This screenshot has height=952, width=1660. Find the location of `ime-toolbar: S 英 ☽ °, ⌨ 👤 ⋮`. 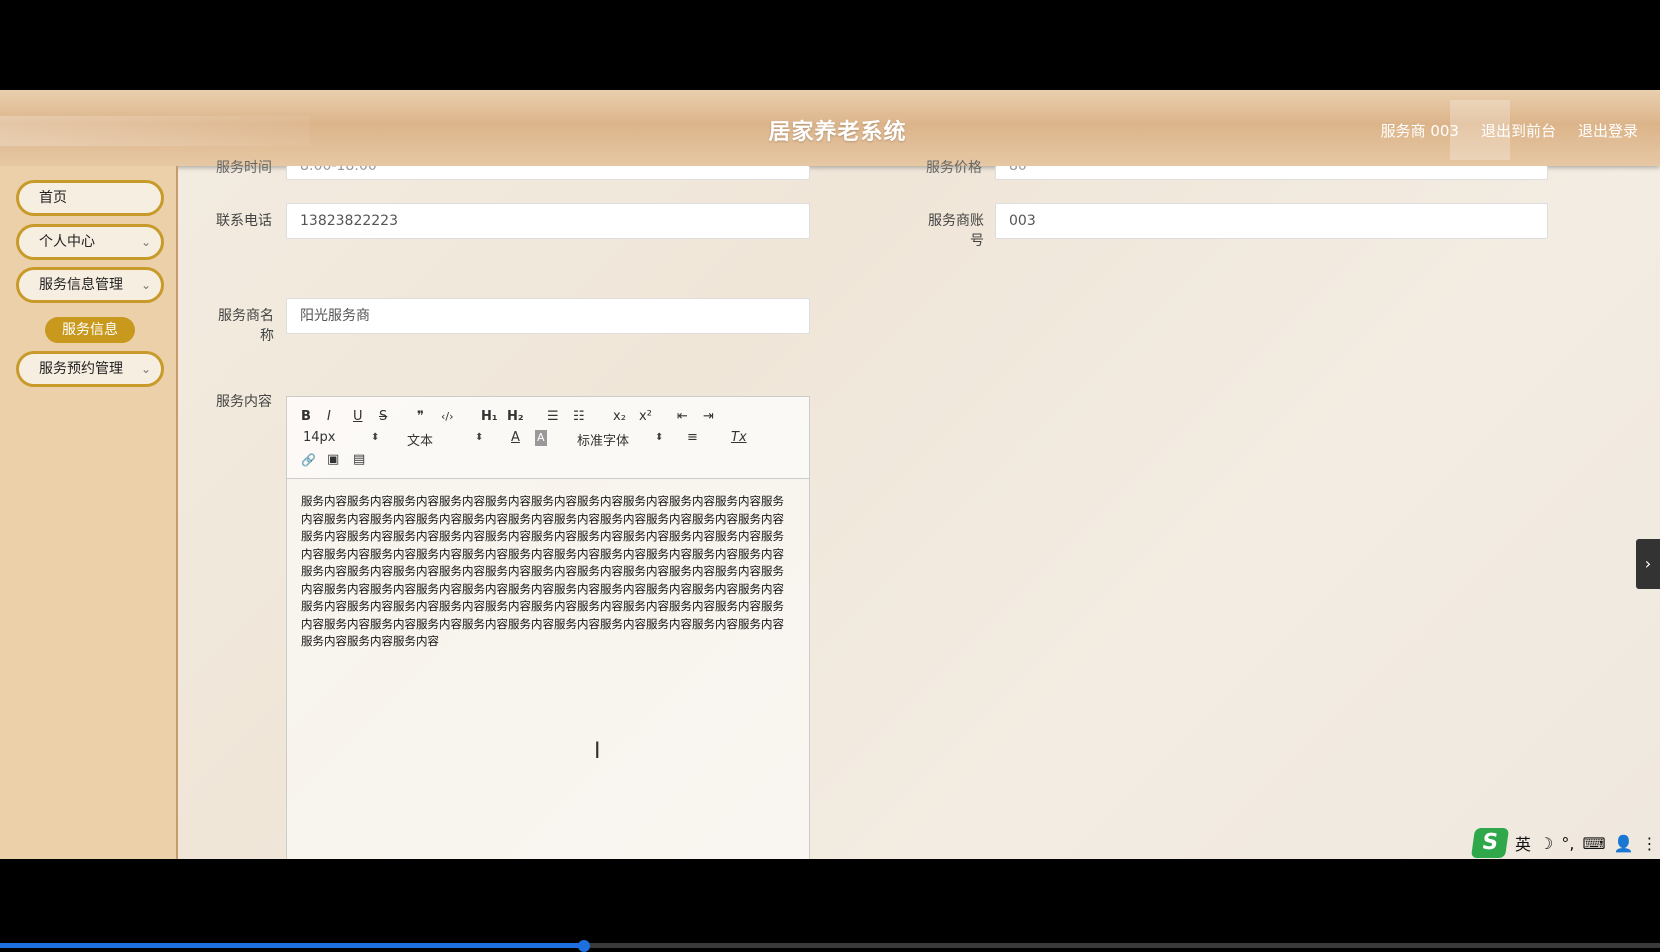

ime-toolbar: S 英 ☽ °, ⌨ 👤 ⋮ is located at coordinates (1563, 843).